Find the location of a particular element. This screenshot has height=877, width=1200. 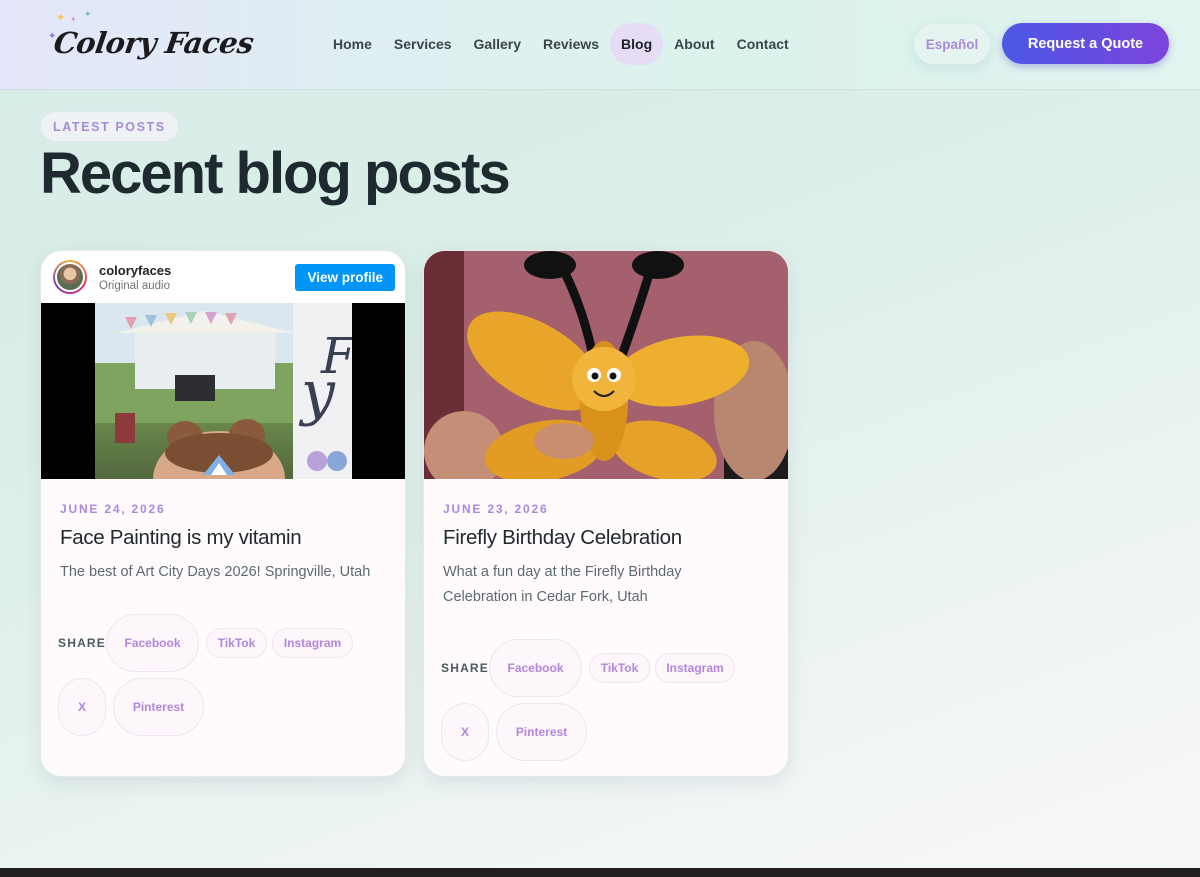

nav-home: Home is located at coordinates (352, 44).